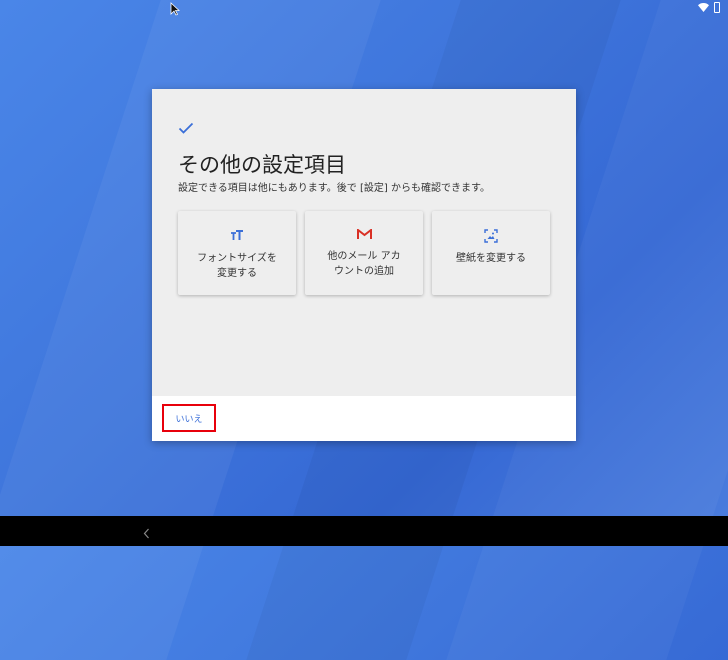  I want to click on wallpaper-icon, so click(491, 236).